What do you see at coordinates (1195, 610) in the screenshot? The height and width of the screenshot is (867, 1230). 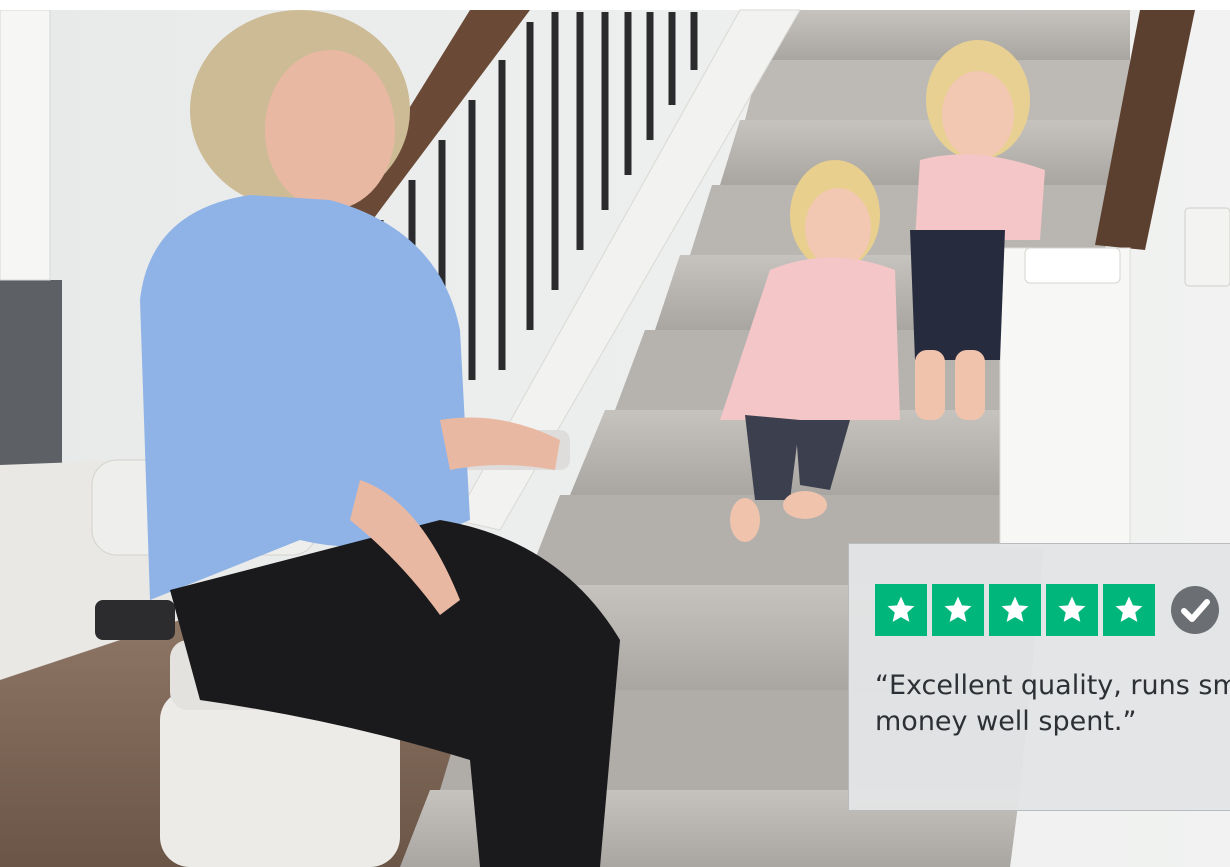 I see `verified-check-icon` at bounding box center [1195, 610].